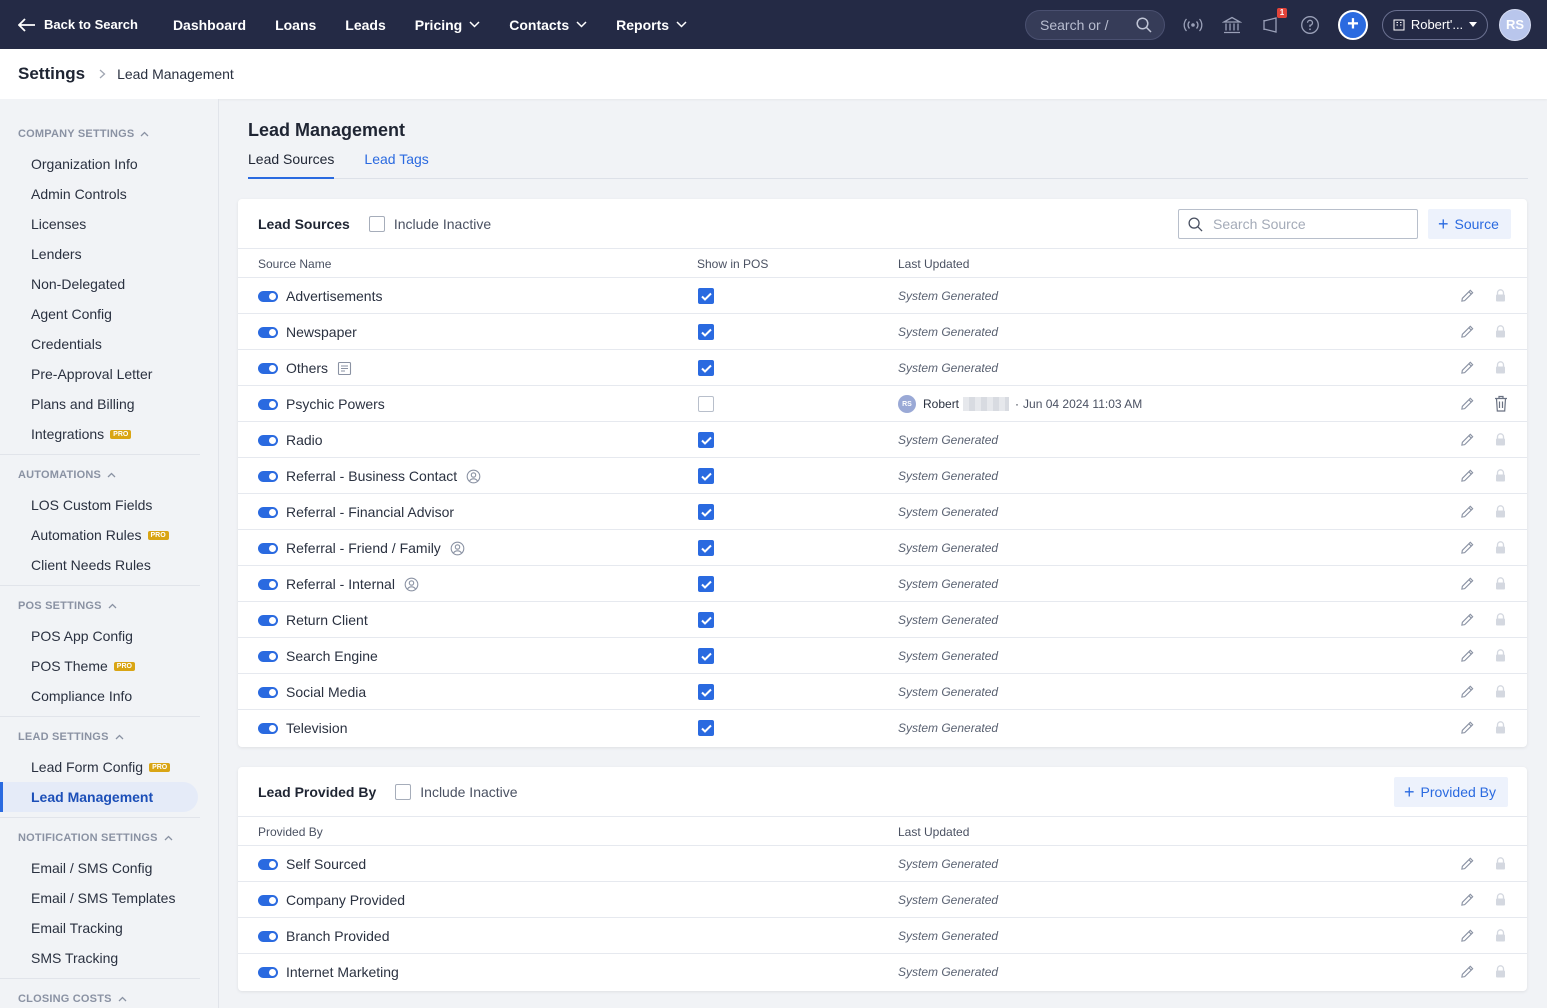 The height and width of the screenshot is (1008, 1547). What do you see at coordinates (291, 165) in the screenshot?
I see `tab-lead-sources: Lead Sources` at bounding box center [291, 165].